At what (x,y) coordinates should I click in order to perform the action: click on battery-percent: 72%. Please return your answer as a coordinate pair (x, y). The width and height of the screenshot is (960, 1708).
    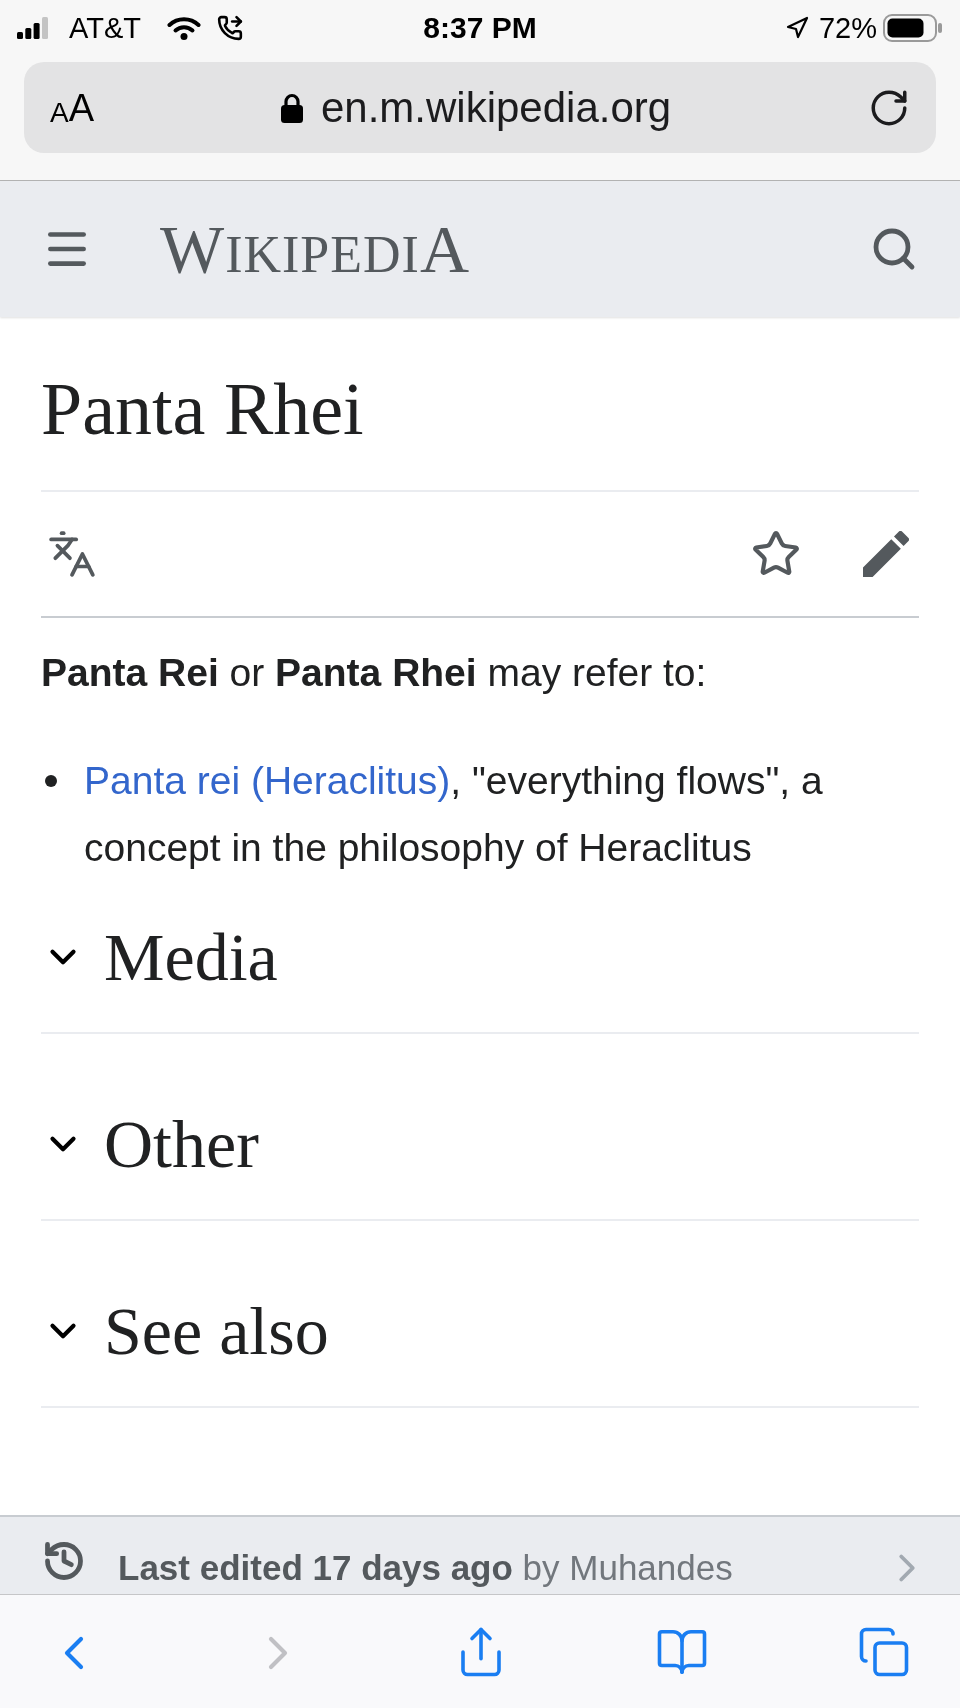
    Looking at the image, I should click on (847, 28).